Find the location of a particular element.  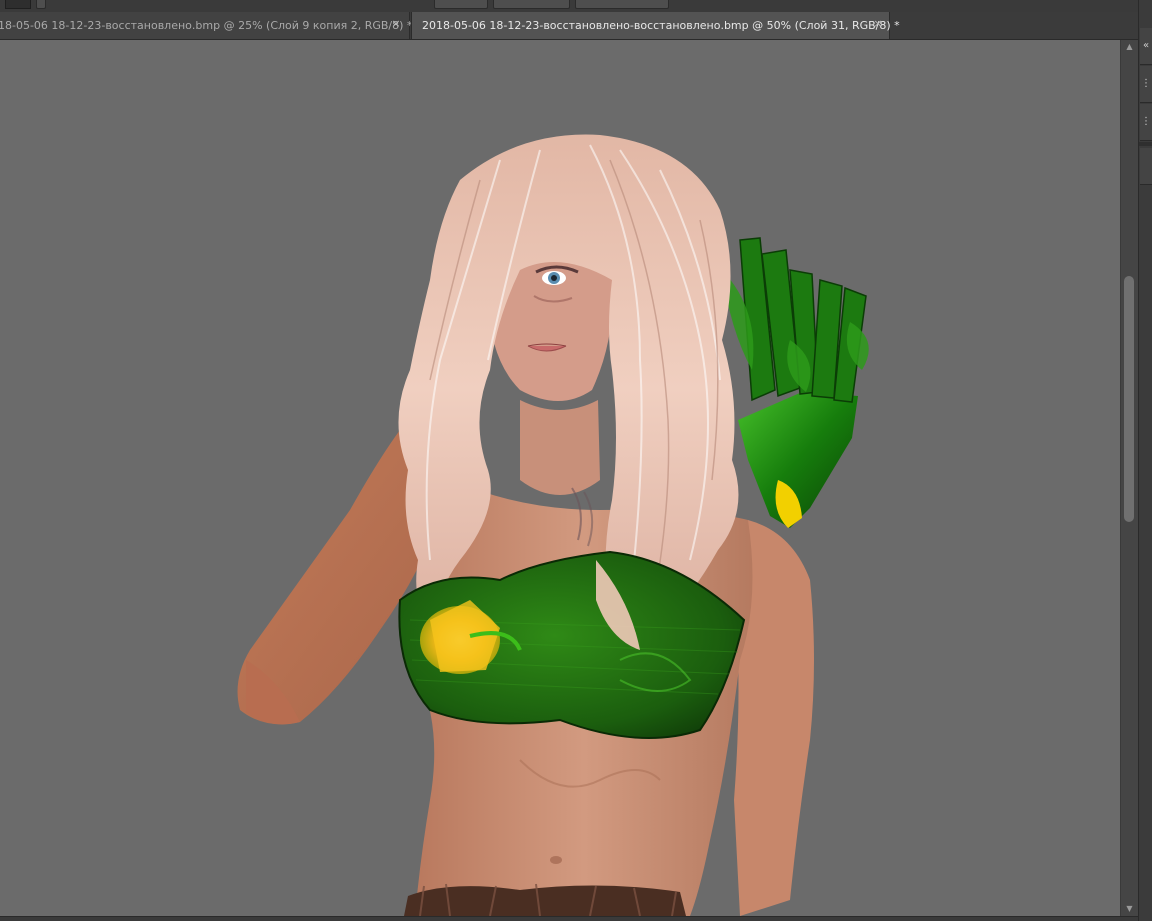

options-dropdown is located at coordinates (41, 4).